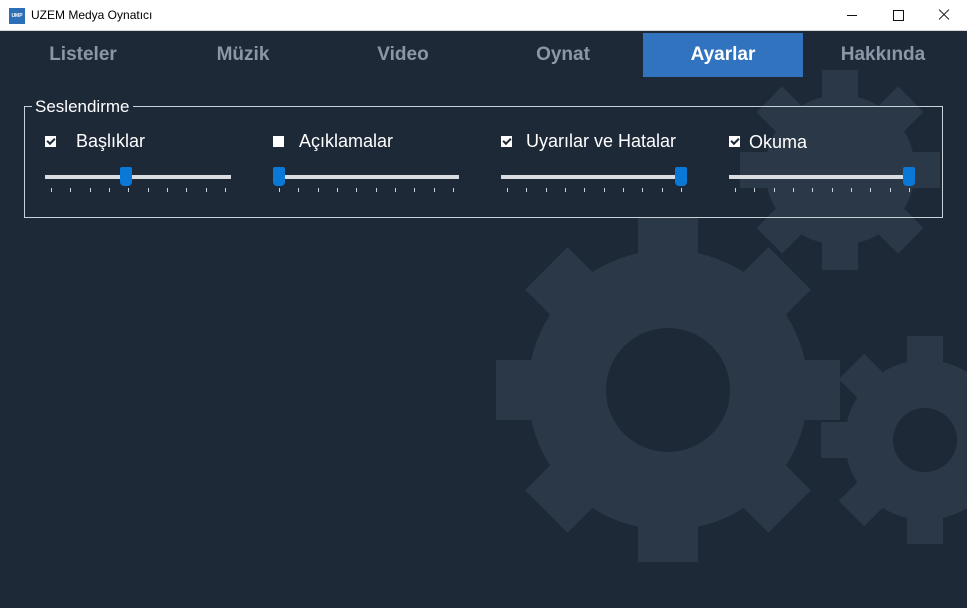  What do you see at coordinates (82, 107) in the screenshot?
I see `group-title: Seslendirme` at bounding box center [82, 107].